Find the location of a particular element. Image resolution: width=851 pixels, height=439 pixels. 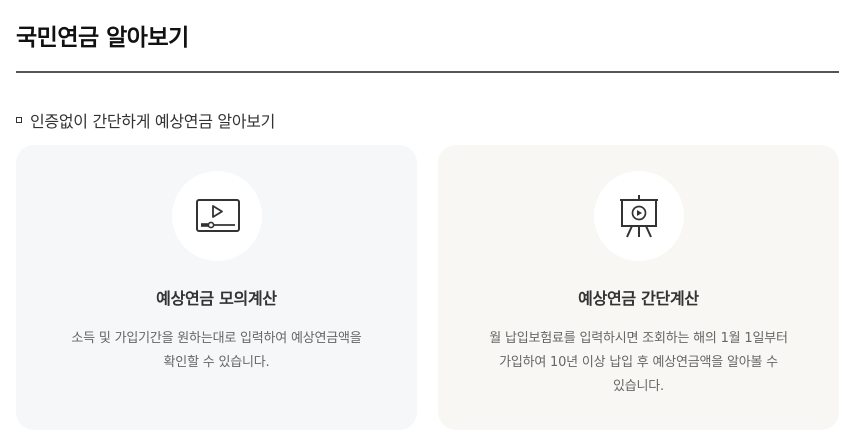

title-divider is located at coordinates (427, 72).